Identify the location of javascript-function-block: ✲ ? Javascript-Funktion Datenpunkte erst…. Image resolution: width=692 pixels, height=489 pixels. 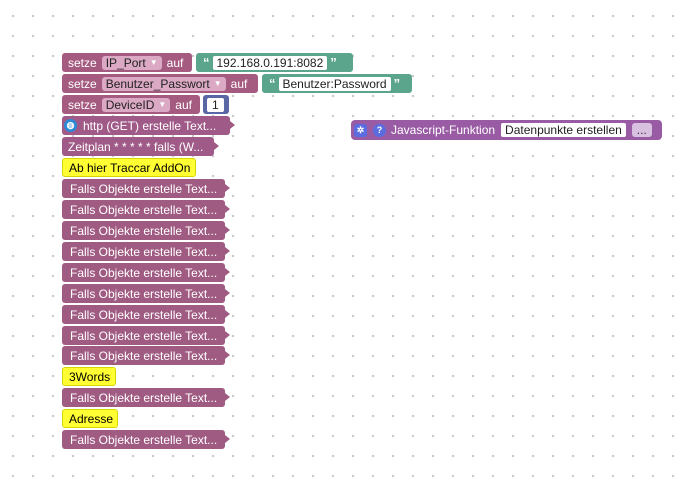
(506, 130).